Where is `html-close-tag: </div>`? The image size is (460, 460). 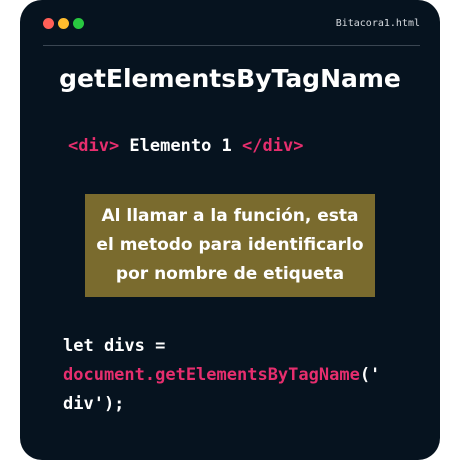
html-close-tag: </div> is located at coordinates (273, 146).